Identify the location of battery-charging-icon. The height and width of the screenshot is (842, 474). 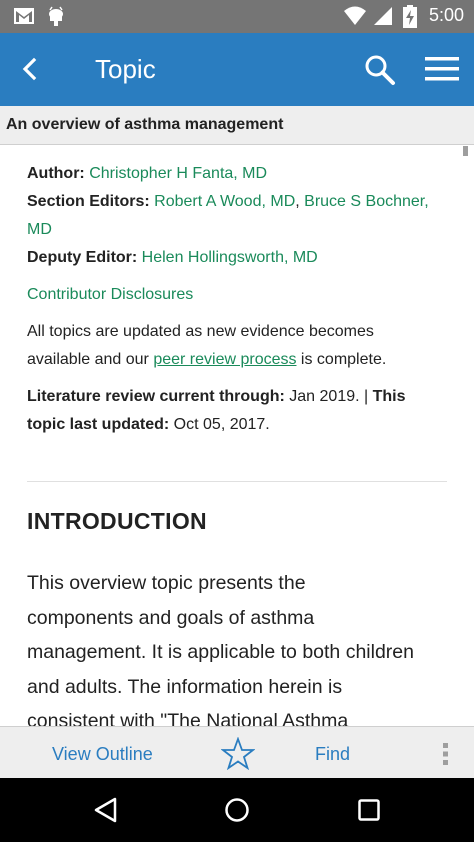
(410, 16).